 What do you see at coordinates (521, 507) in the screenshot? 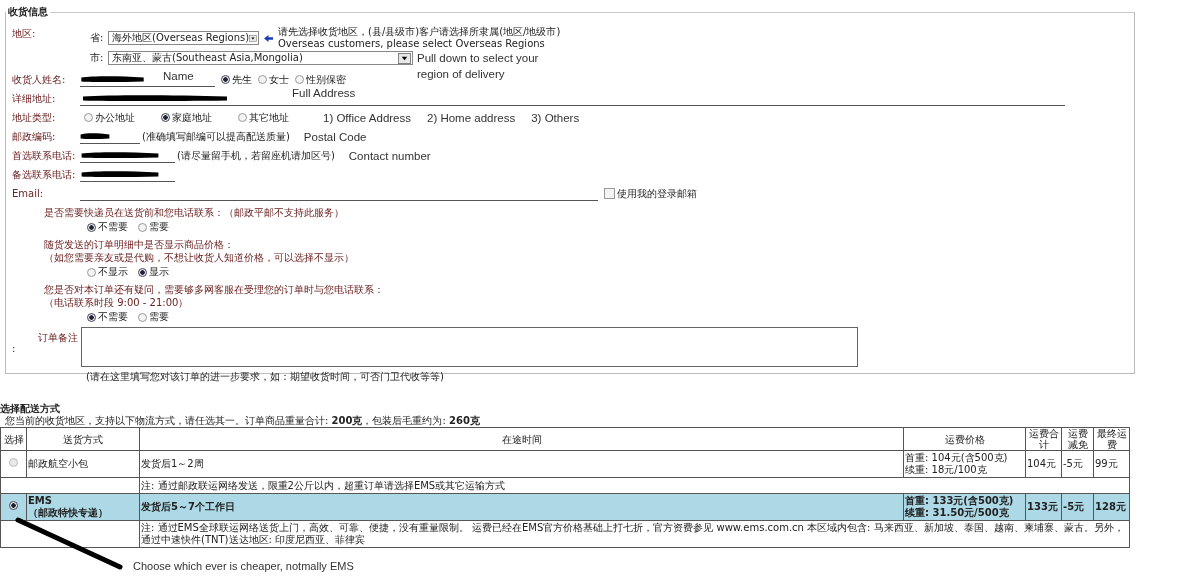
I see `table-cell: 发货后5～7个工作日` at bounding box center [521, 507].